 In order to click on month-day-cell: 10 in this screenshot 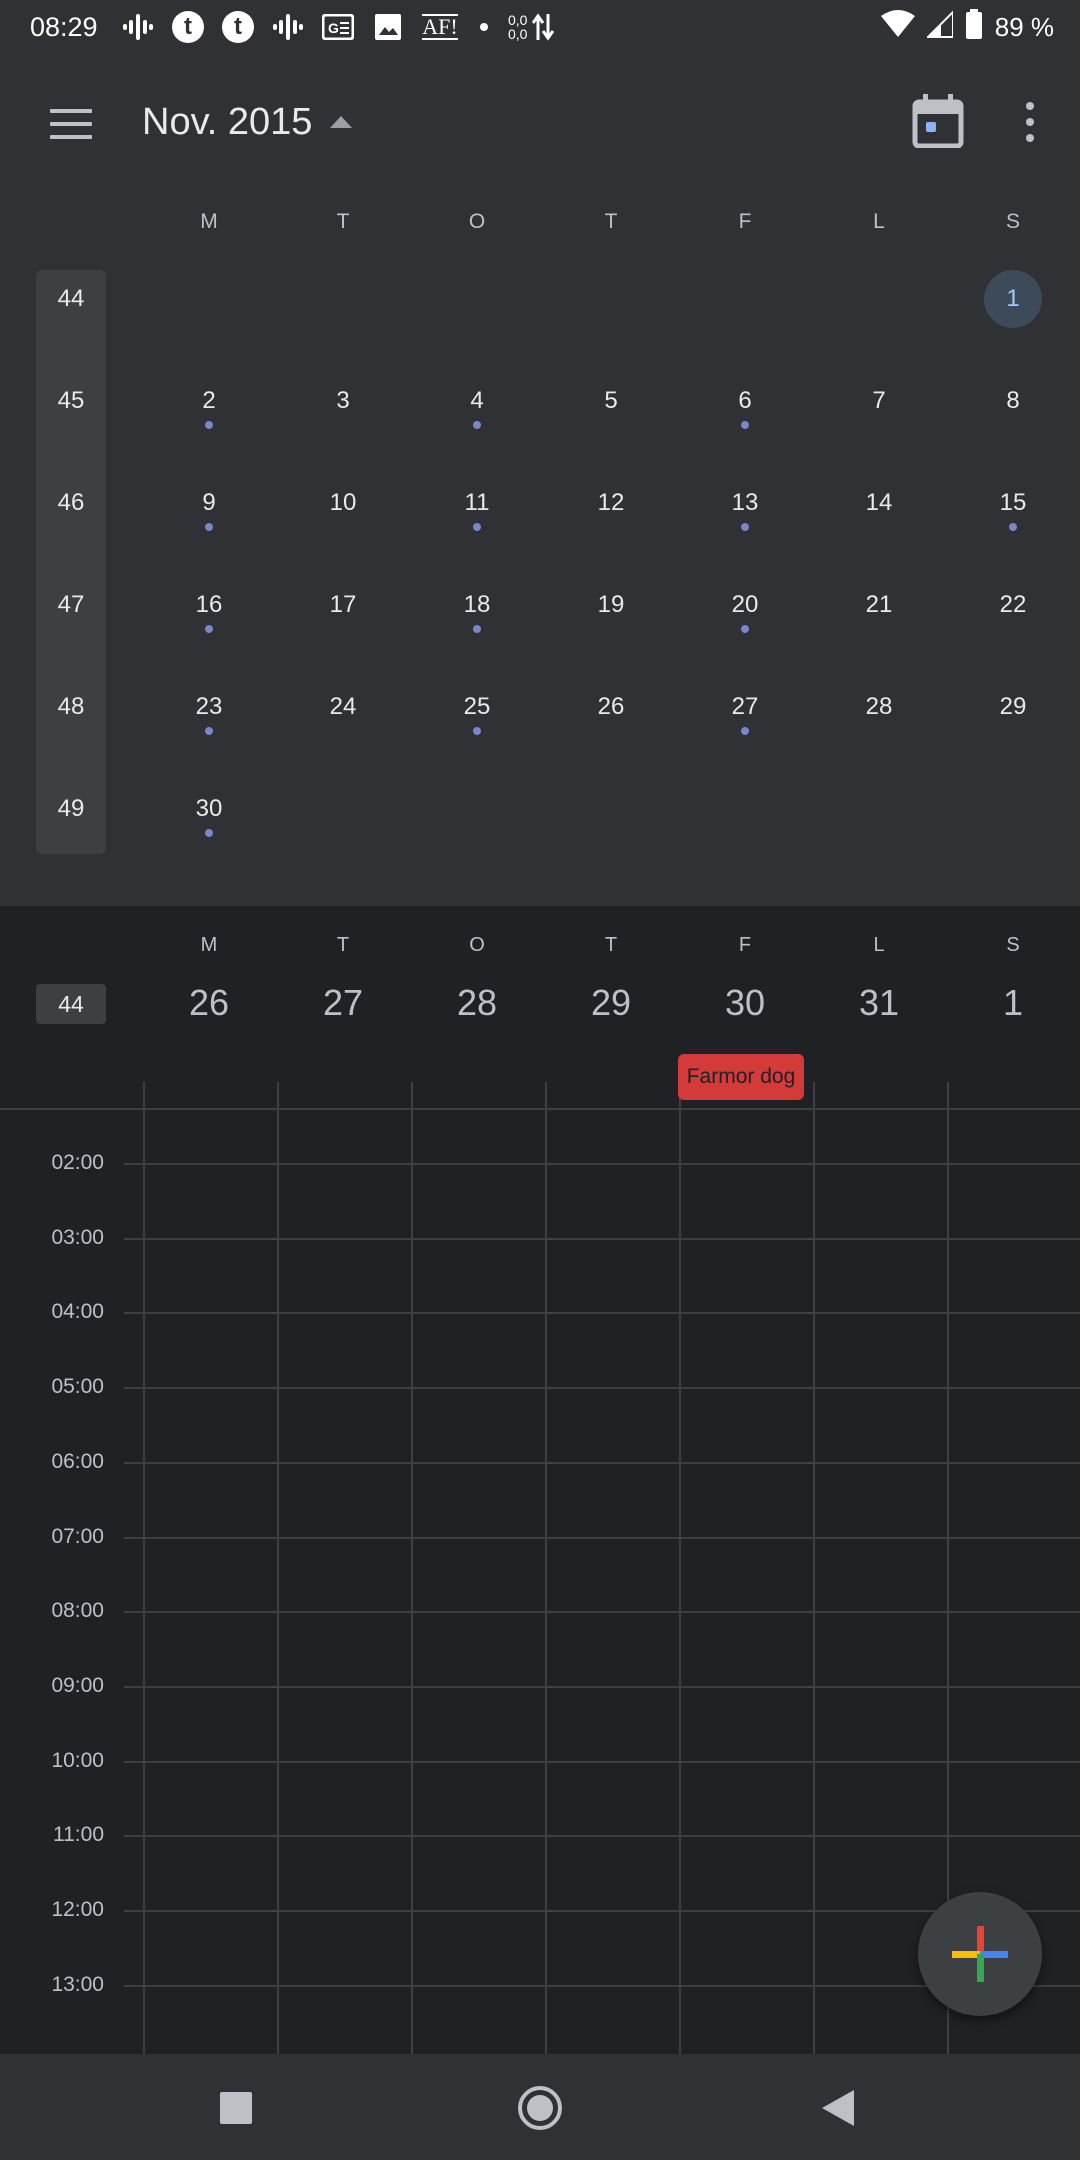, I will do `click(343, 503)`.